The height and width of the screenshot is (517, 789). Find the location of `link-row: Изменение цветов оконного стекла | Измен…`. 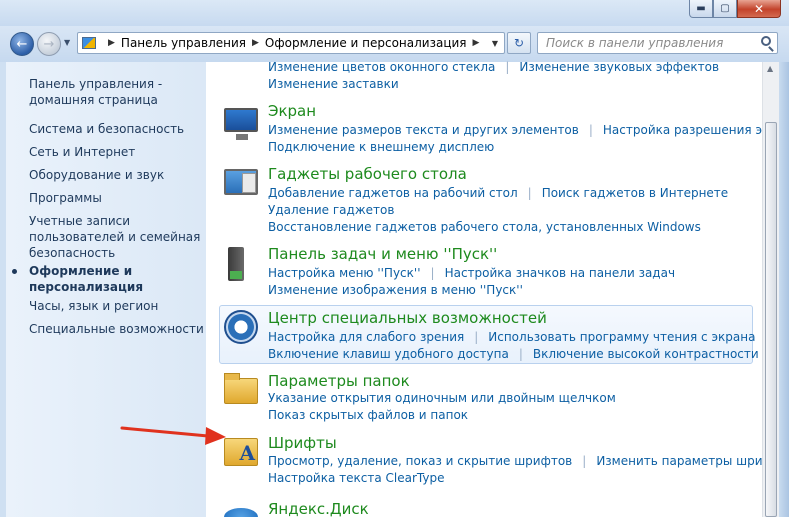

link-row: Изменение цветов оконного стекла | Измен… is located at coordinates (493, 67).